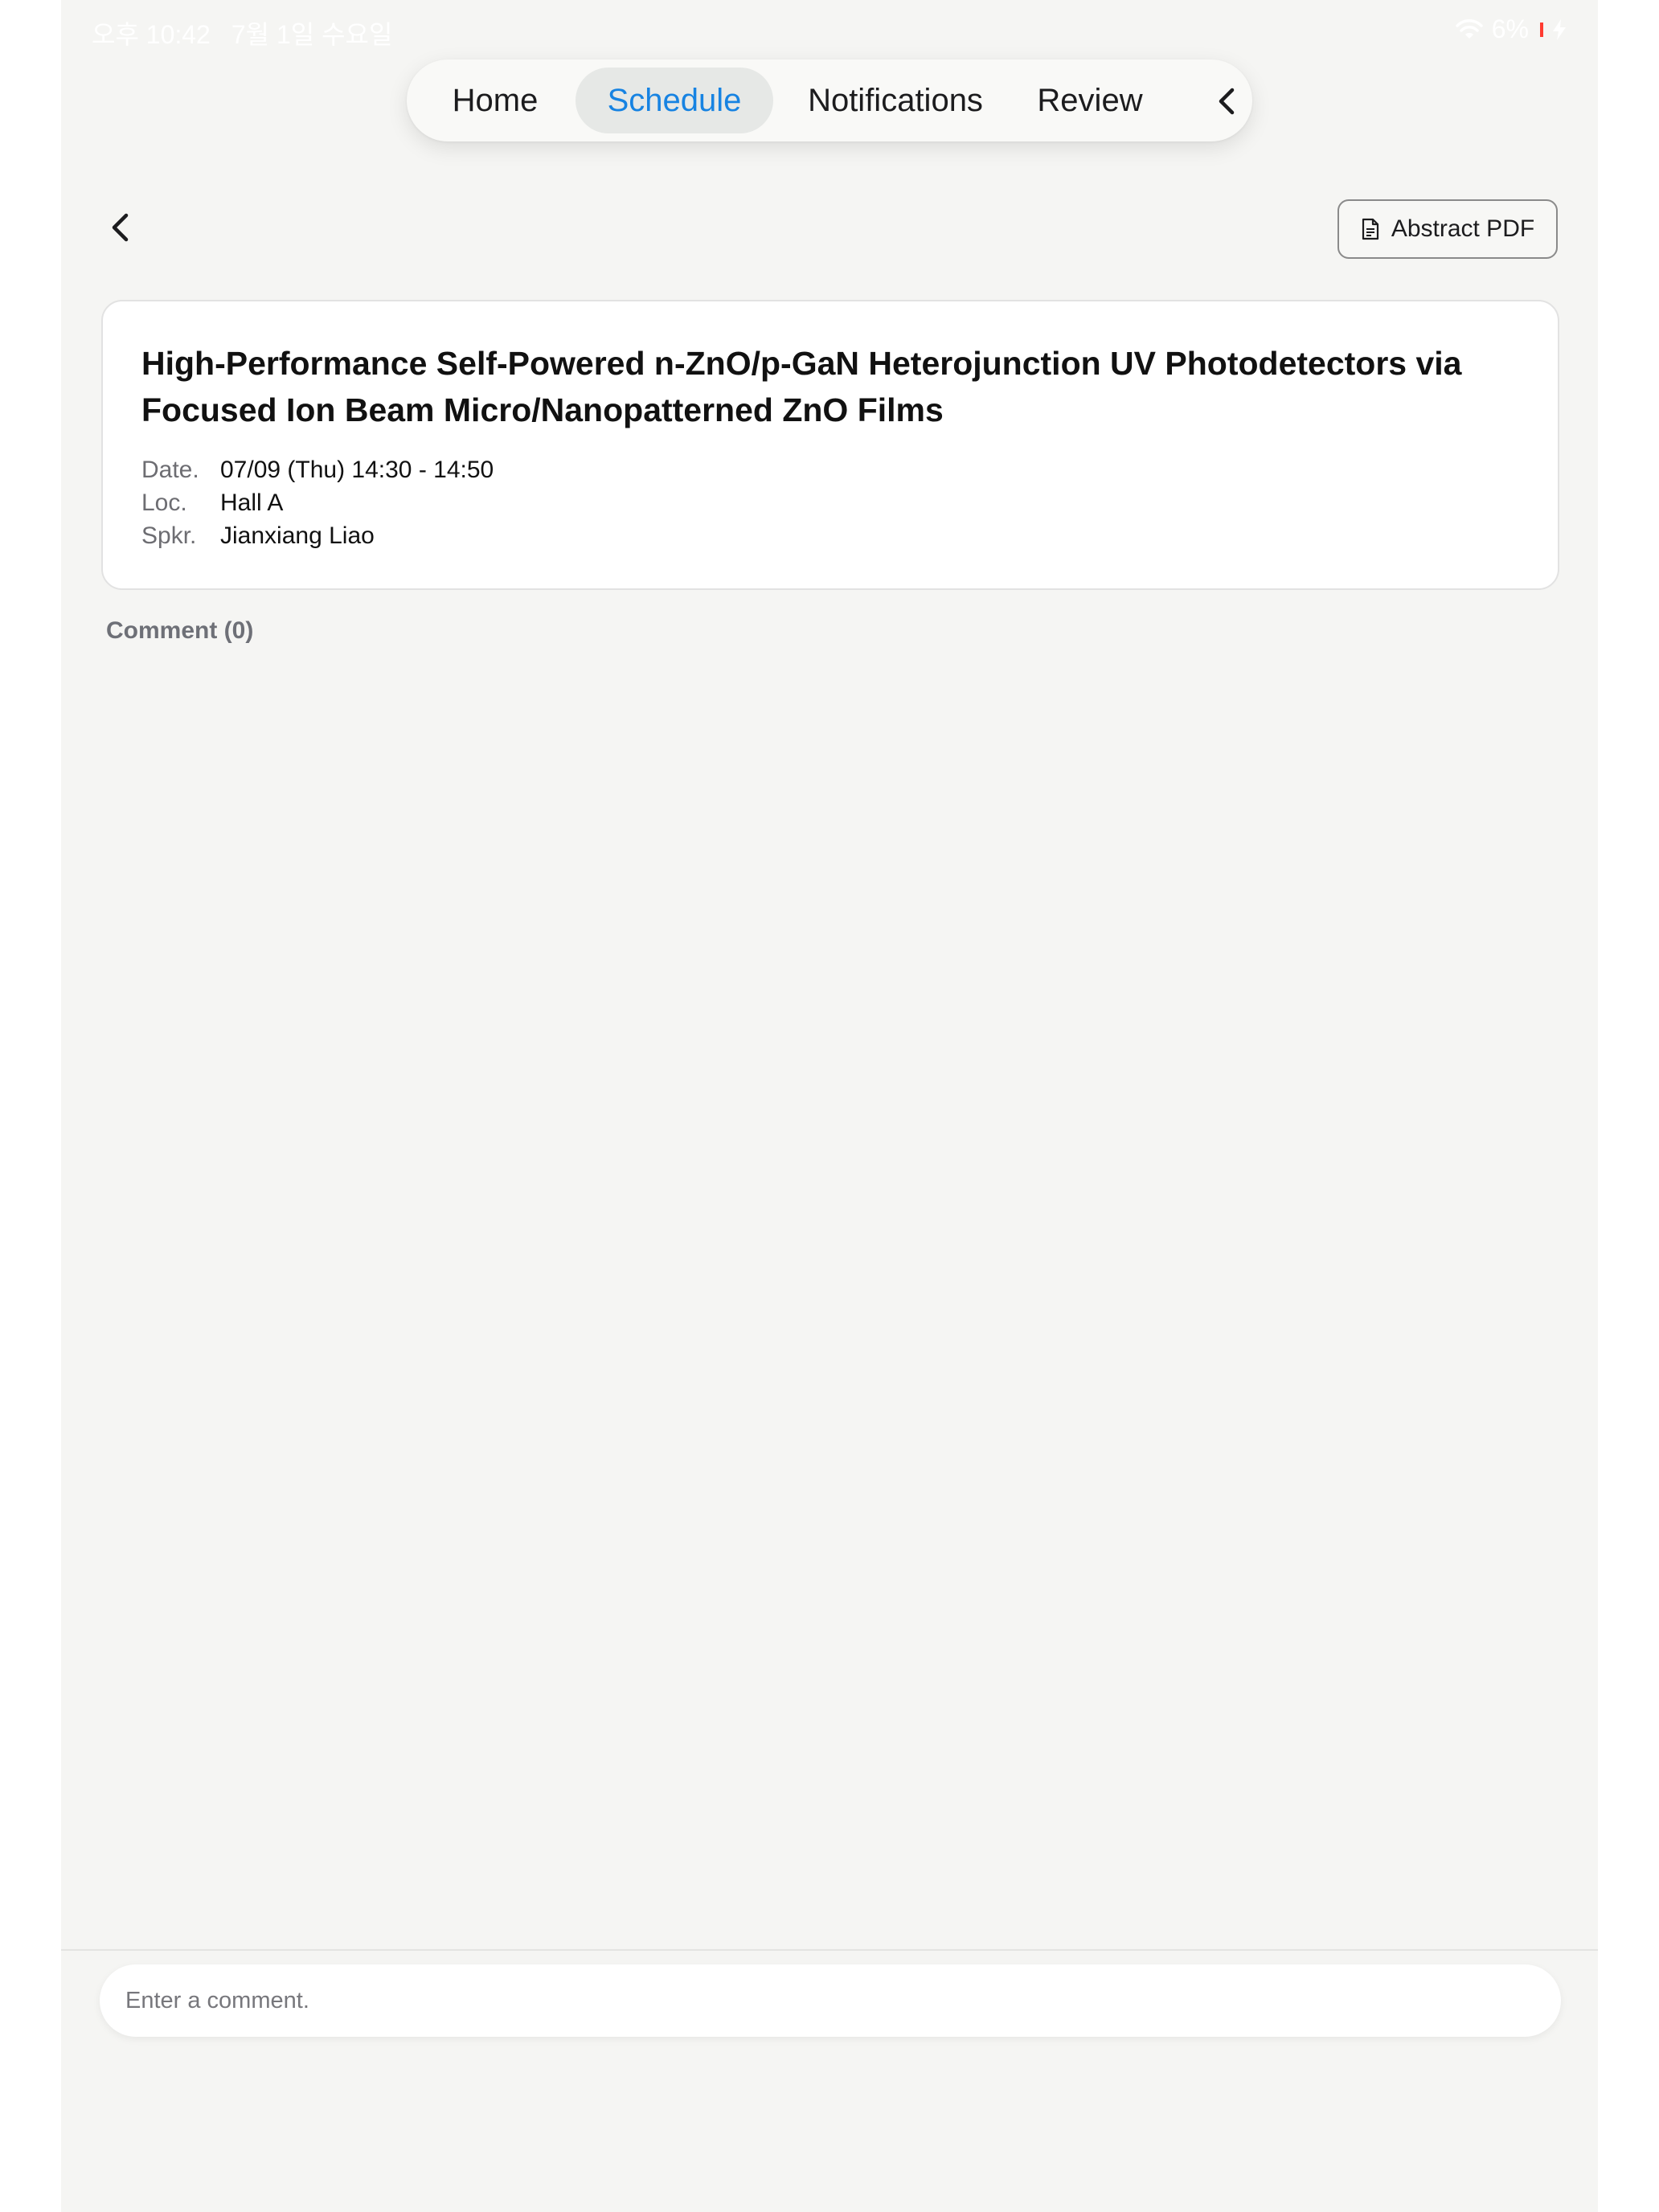  Describe the element at coordinates (297, 535) in the screenshot. I see `speaker-value: Jianxiang Liao` at that location.